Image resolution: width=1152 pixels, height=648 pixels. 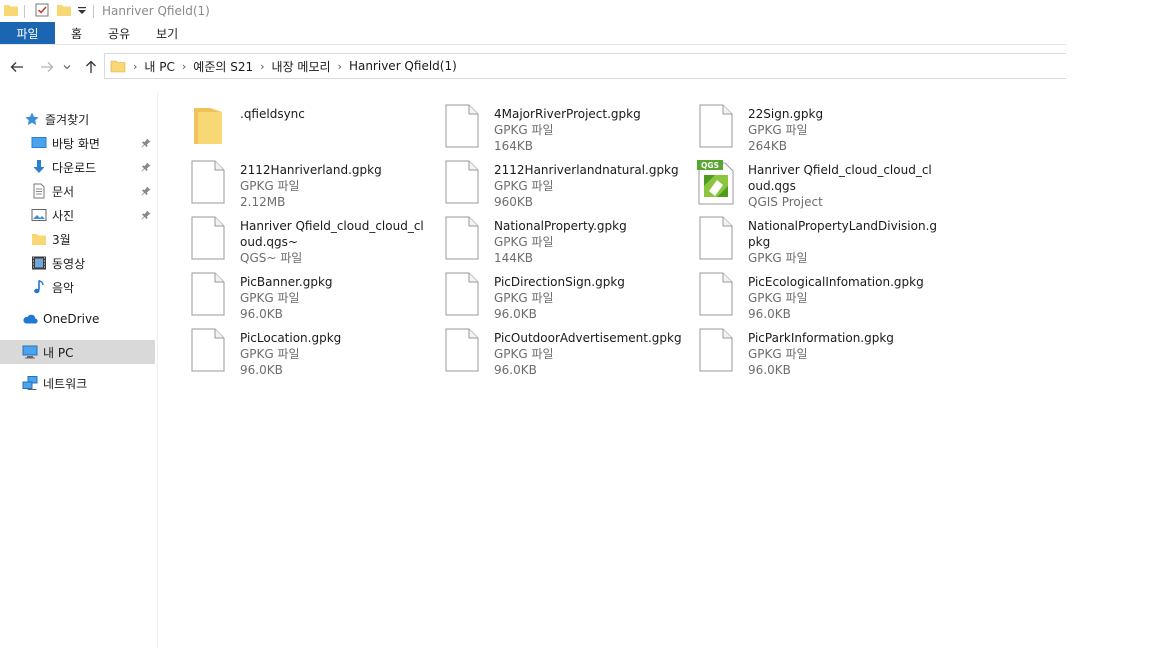 I want to click on file-meta: NationalPropertyLandDivision.gpkg GPKG 파일, so click(x=843, y=242).